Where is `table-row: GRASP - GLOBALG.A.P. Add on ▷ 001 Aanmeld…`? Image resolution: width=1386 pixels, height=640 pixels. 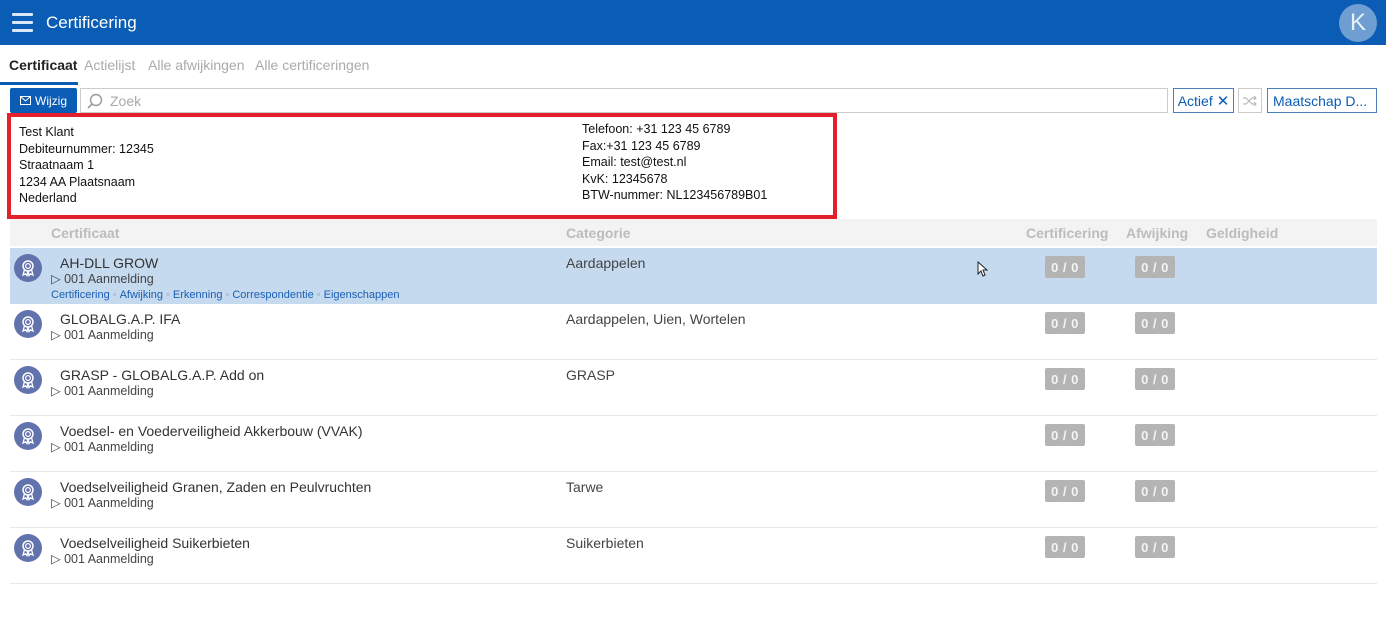
table-row: GRASP - GLOBALG.A.P. Add on ▷ 001 Aanmeld… is located at coordinates (693, 388).